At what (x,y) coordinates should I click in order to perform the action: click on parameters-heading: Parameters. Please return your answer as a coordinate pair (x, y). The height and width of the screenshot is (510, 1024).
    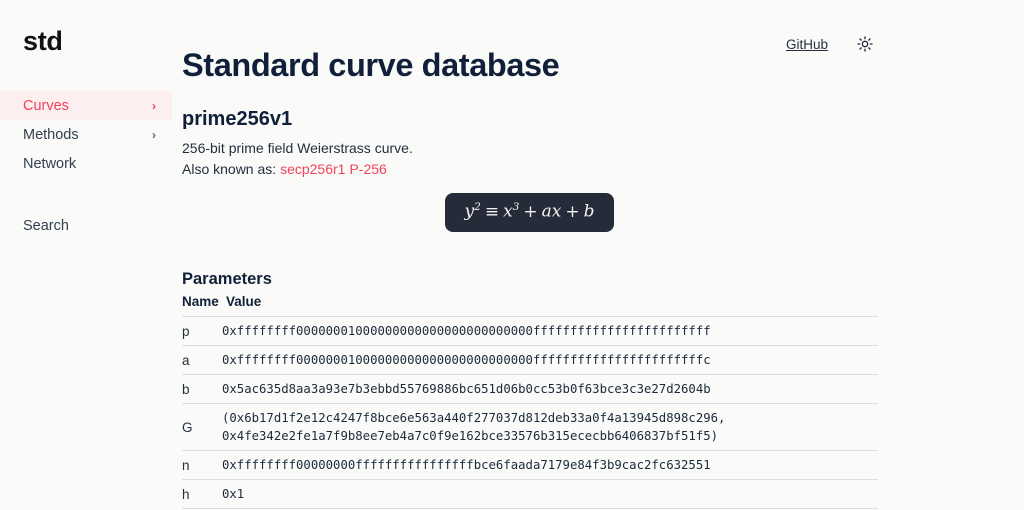
    Looking at the image, I should click on (227, 278).